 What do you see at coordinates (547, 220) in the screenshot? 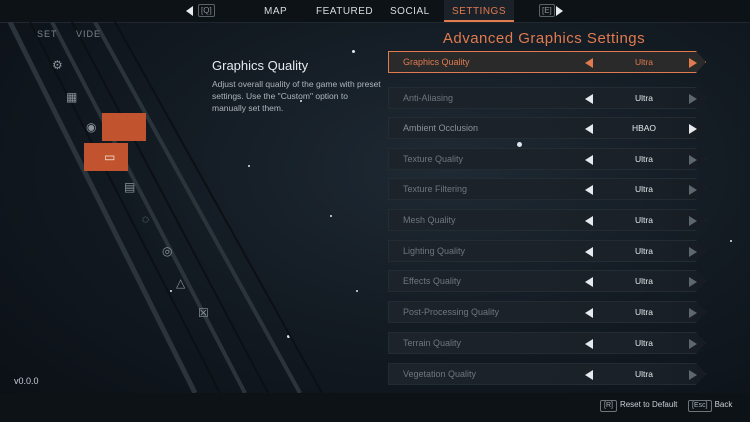
I see `setting-row-mesh-quality: Mesh Quality Ultra` at bounding box center [547, 220].